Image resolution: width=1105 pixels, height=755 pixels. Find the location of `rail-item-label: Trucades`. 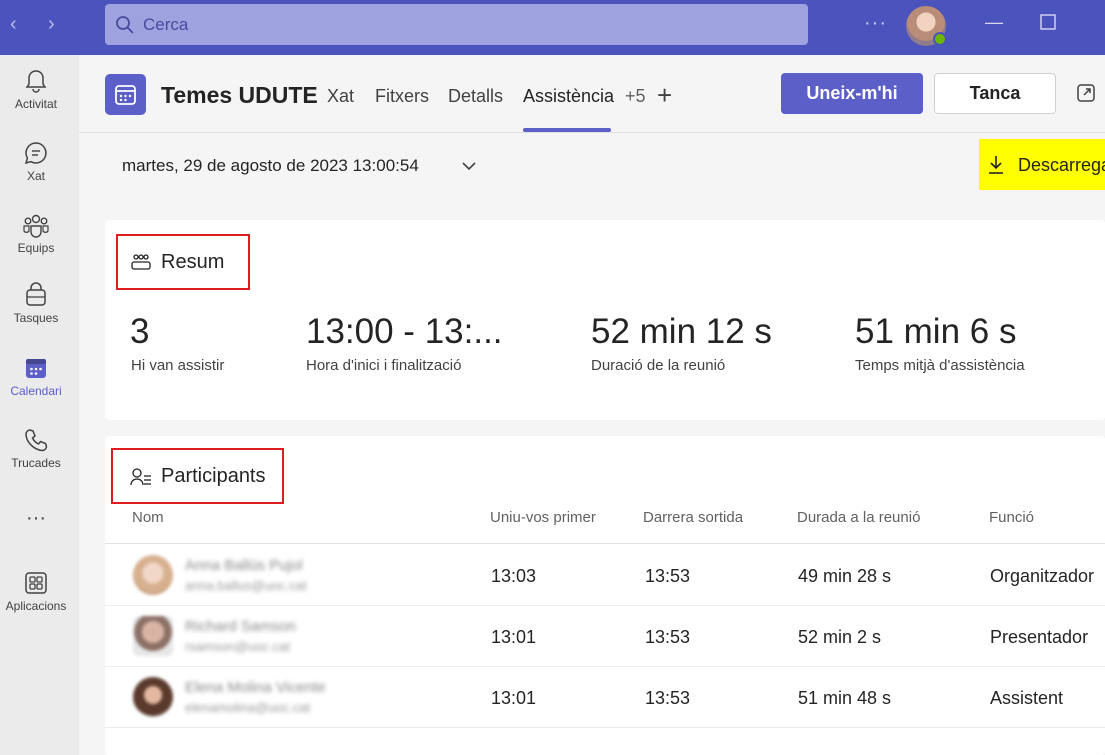

rail-item-label: Trucades is located at coordinates (36, 463).